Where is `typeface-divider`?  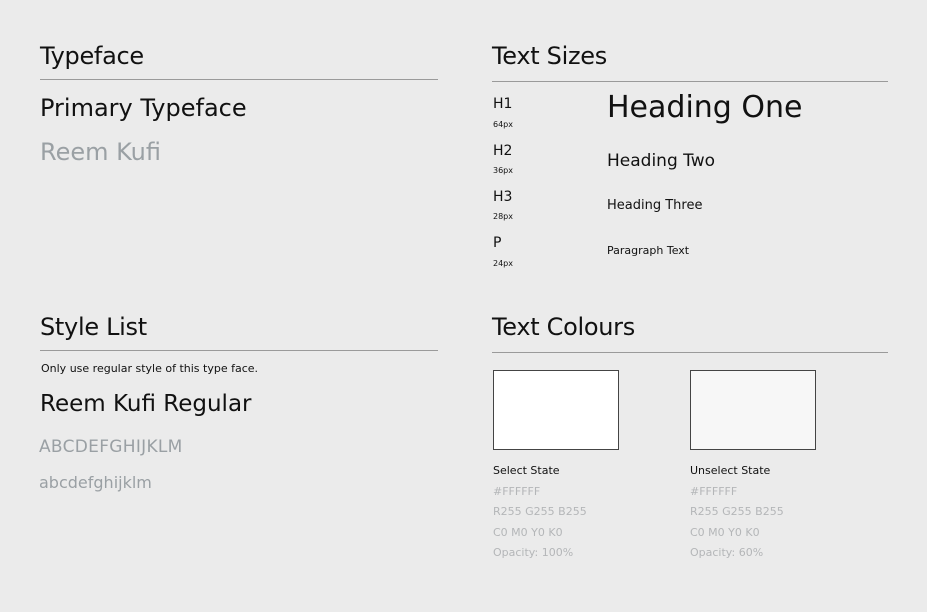 typeface-divider is located at coordinates (239, 79).